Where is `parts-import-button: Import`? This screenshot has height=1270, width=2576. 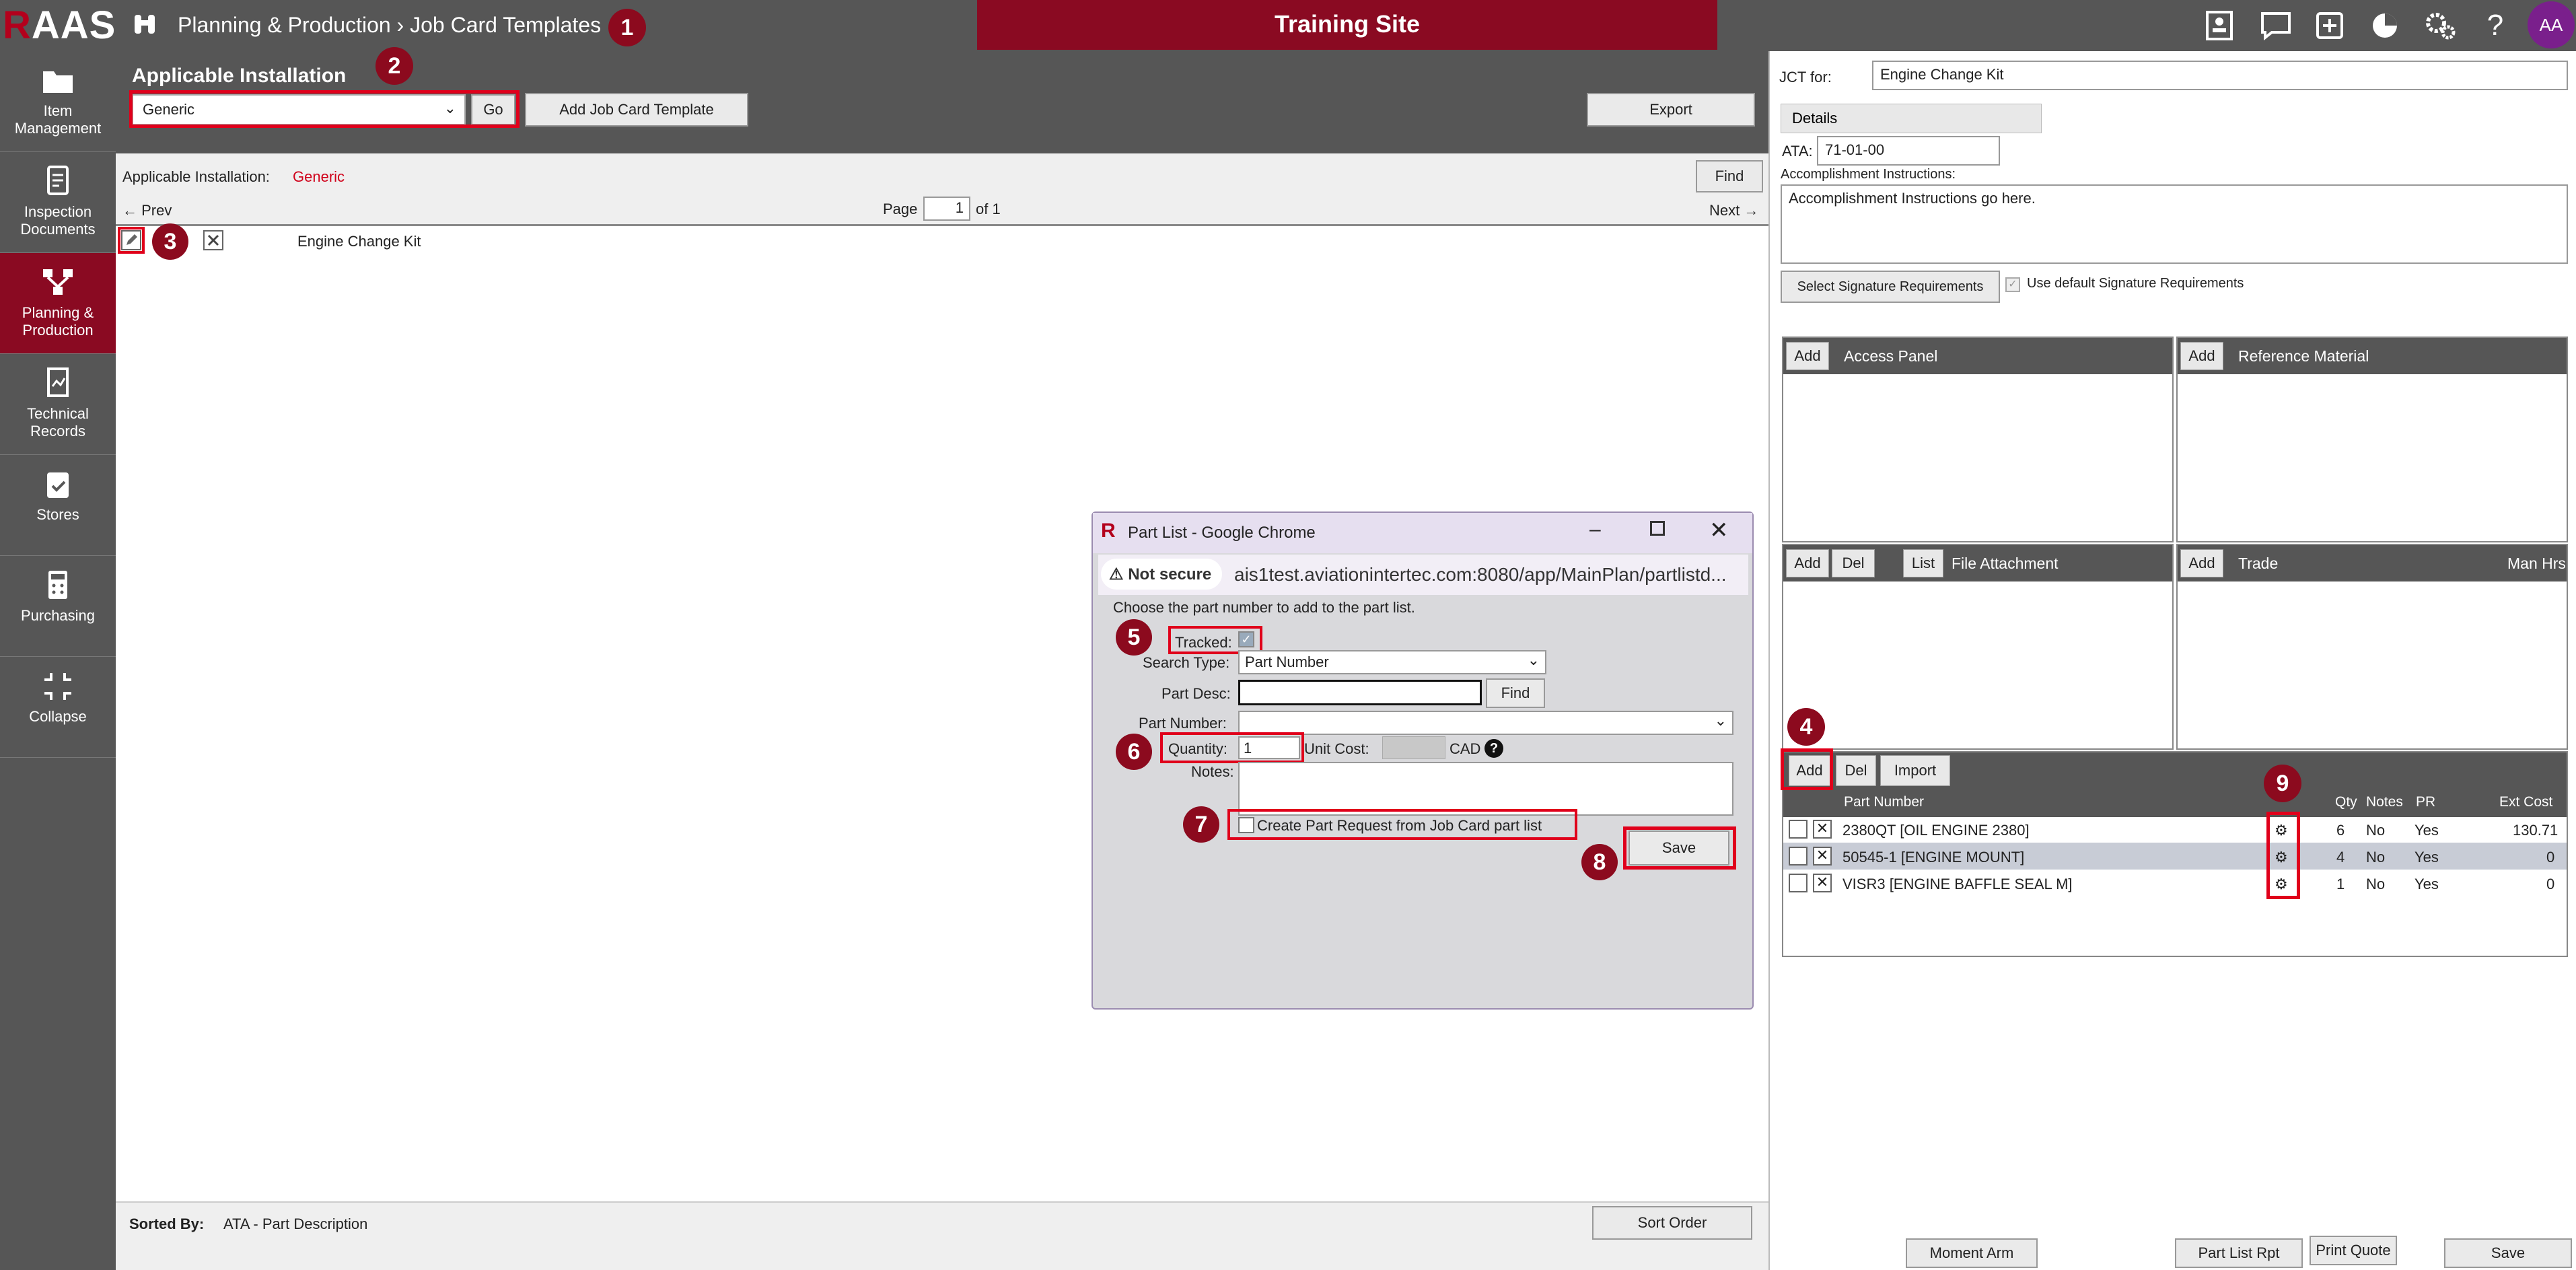 parts-import-button: Import is located at coordinates (1915, 770).